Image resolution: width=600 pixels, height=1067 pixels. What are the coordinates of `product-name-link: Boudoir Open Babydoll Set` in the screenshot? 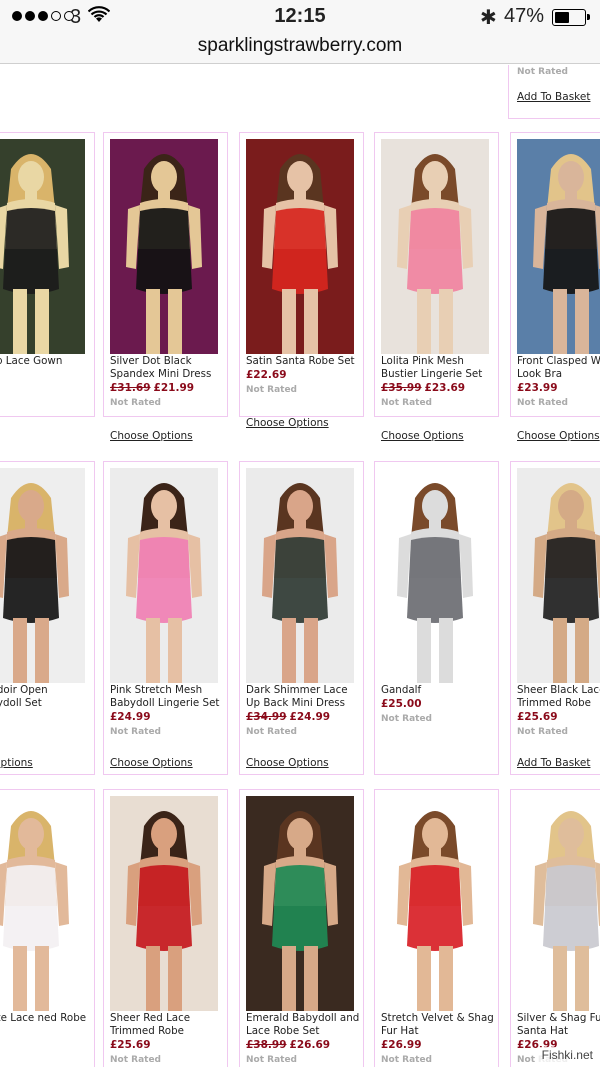 It's located at (47, 697).